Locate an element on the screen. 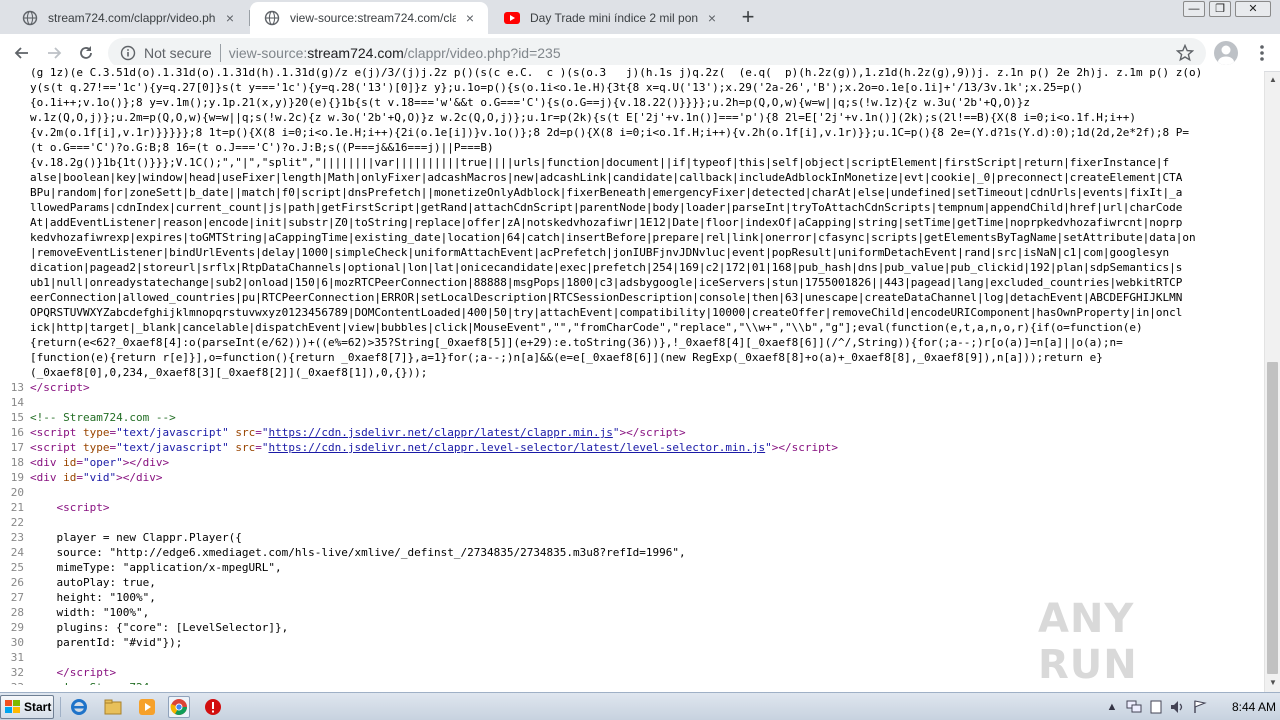 This screenshot has height=720, width=1280. source-line: 22 is located at coordinates (632, 522).